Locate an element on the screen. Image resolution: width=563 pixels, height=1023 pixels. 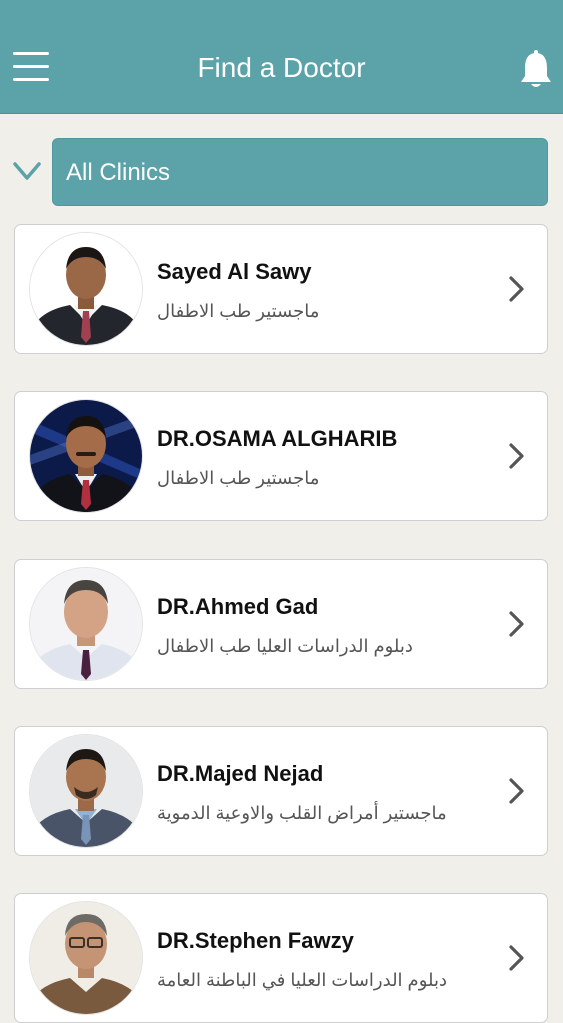
doctor-name: DR.Ahmed Gad is located at coordinates (238, 606).